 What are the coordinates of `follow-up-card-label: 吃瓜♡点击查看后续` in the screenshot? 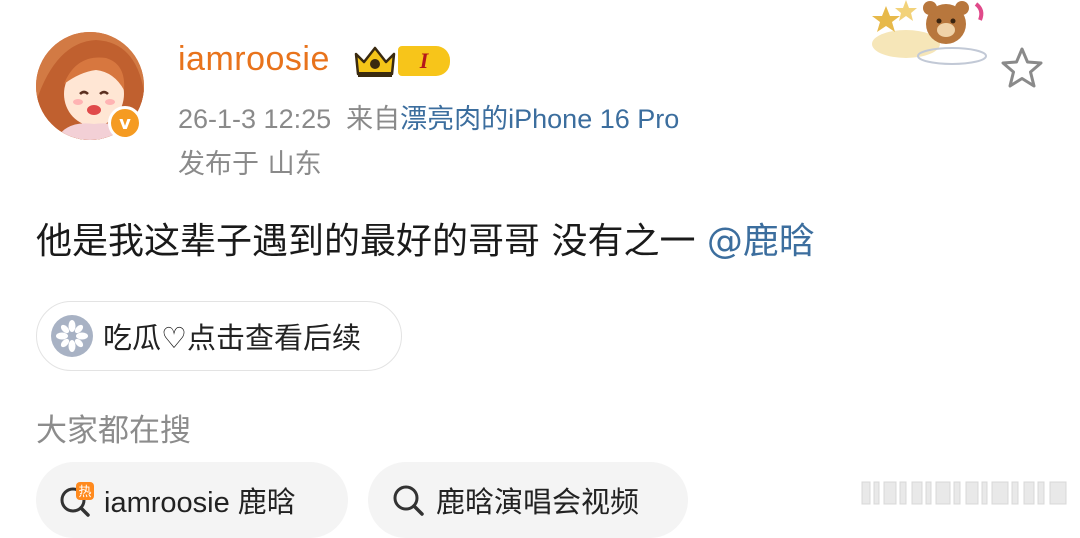 It's located at (232, 338).